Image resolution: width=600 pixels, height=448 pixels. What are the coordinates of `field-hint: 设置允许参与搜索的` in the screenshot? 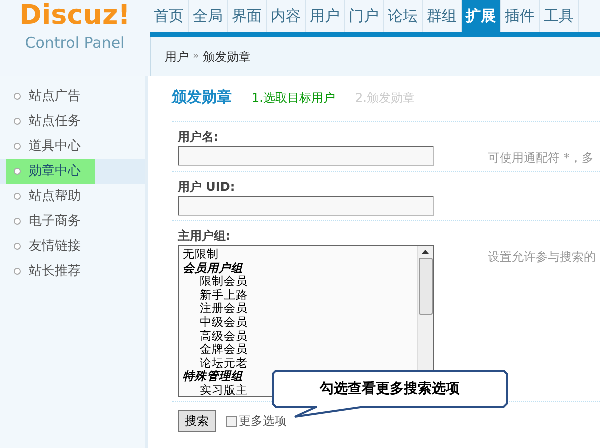 It's located at (542, 257).